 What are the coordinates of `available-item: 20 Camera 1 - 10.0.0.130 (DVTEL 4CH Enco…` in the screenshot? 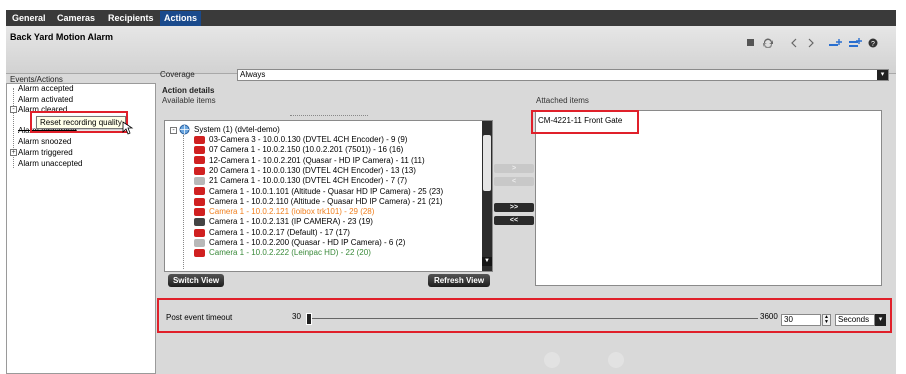 It's located at (305, 170).